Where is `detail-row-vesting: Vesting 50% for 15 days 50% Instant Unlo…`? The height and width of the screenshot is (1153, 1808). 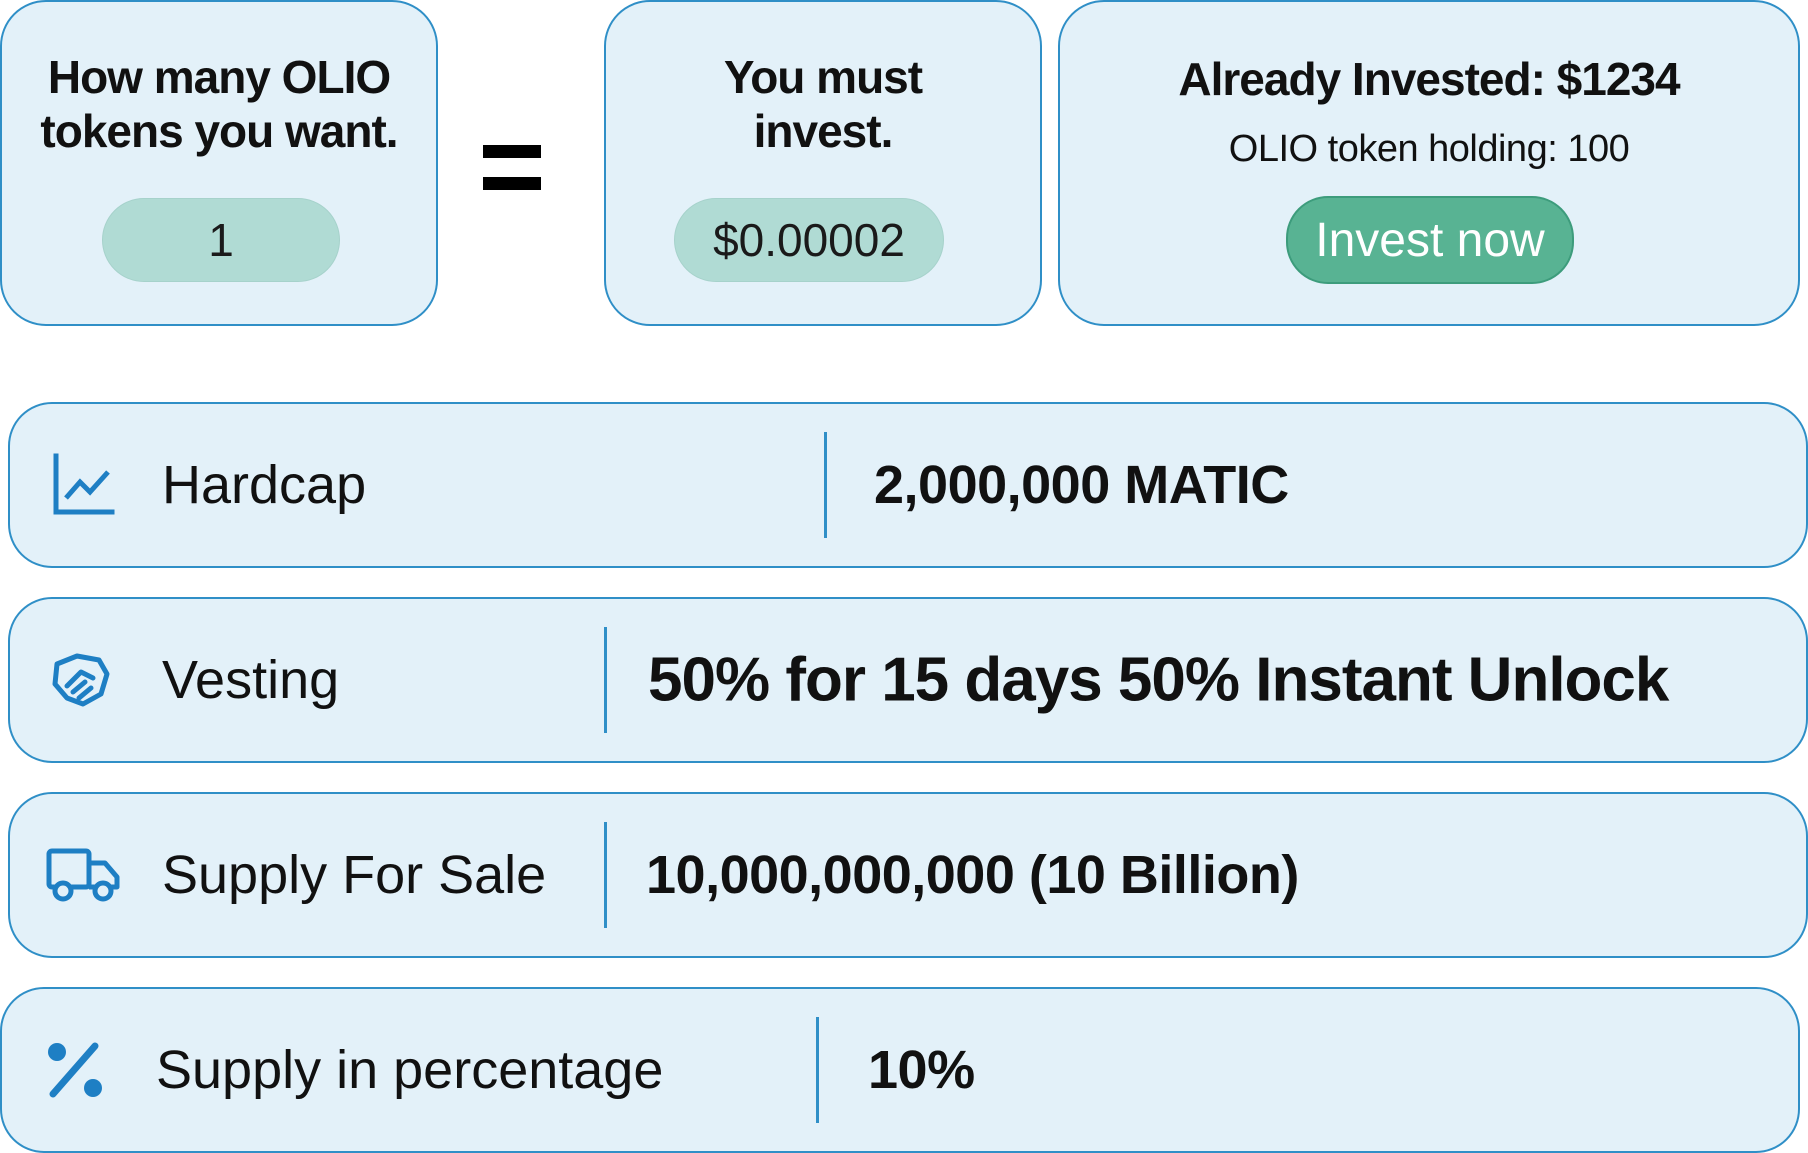 detail-row-vesting: Vesting 50% for 15 days 50% Instant Unlo… is located at coordinates (908, 680).